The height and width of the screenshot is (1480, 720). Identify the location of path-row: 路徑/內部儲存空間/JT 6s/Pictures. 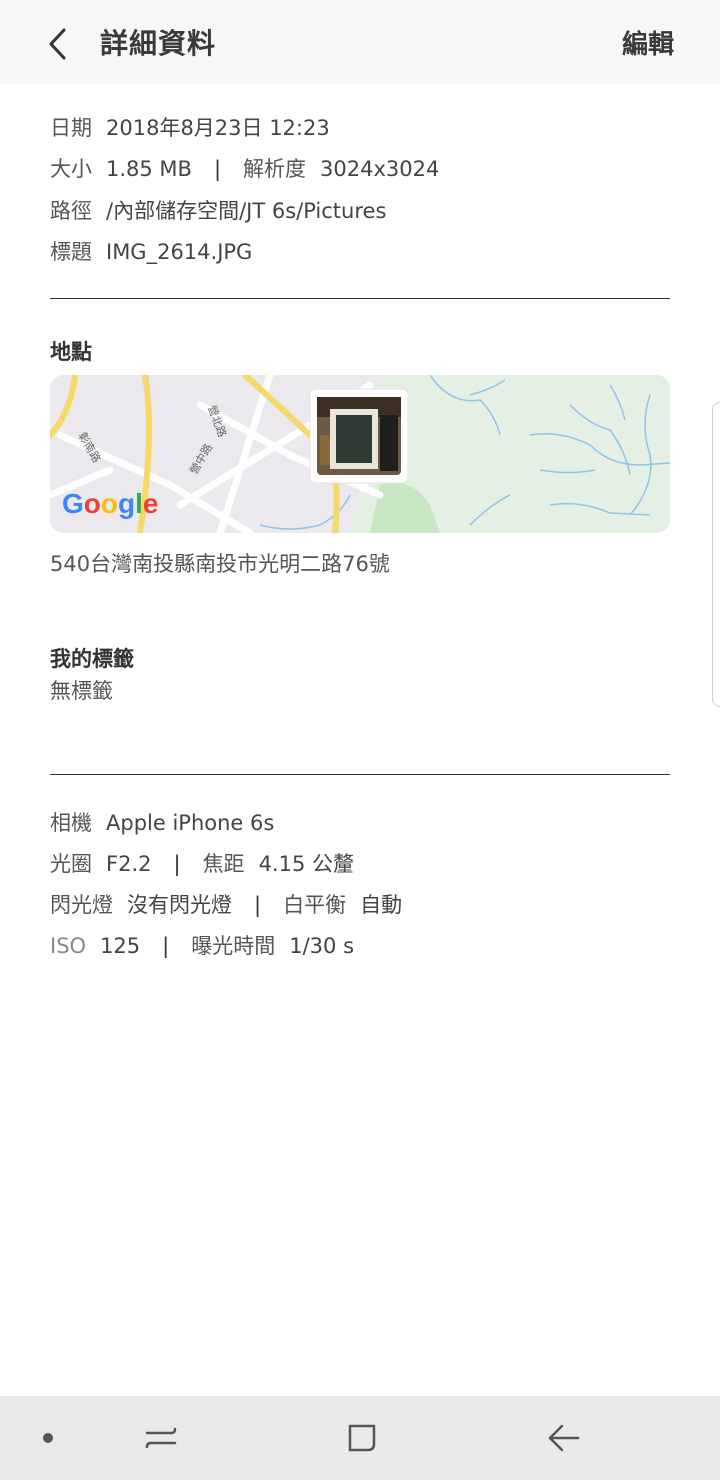
(218, 210).